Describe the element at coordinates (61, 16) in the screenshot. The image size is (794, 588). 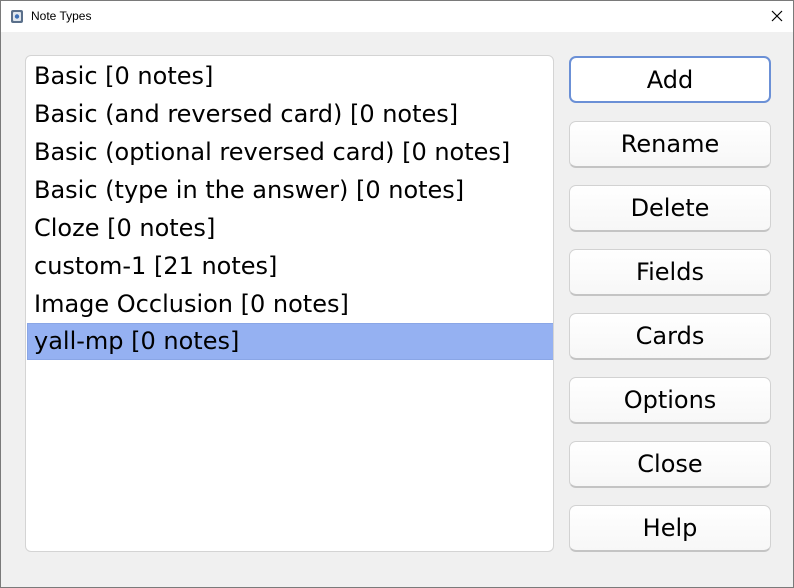
I see `window-title: Note Types` at that location.